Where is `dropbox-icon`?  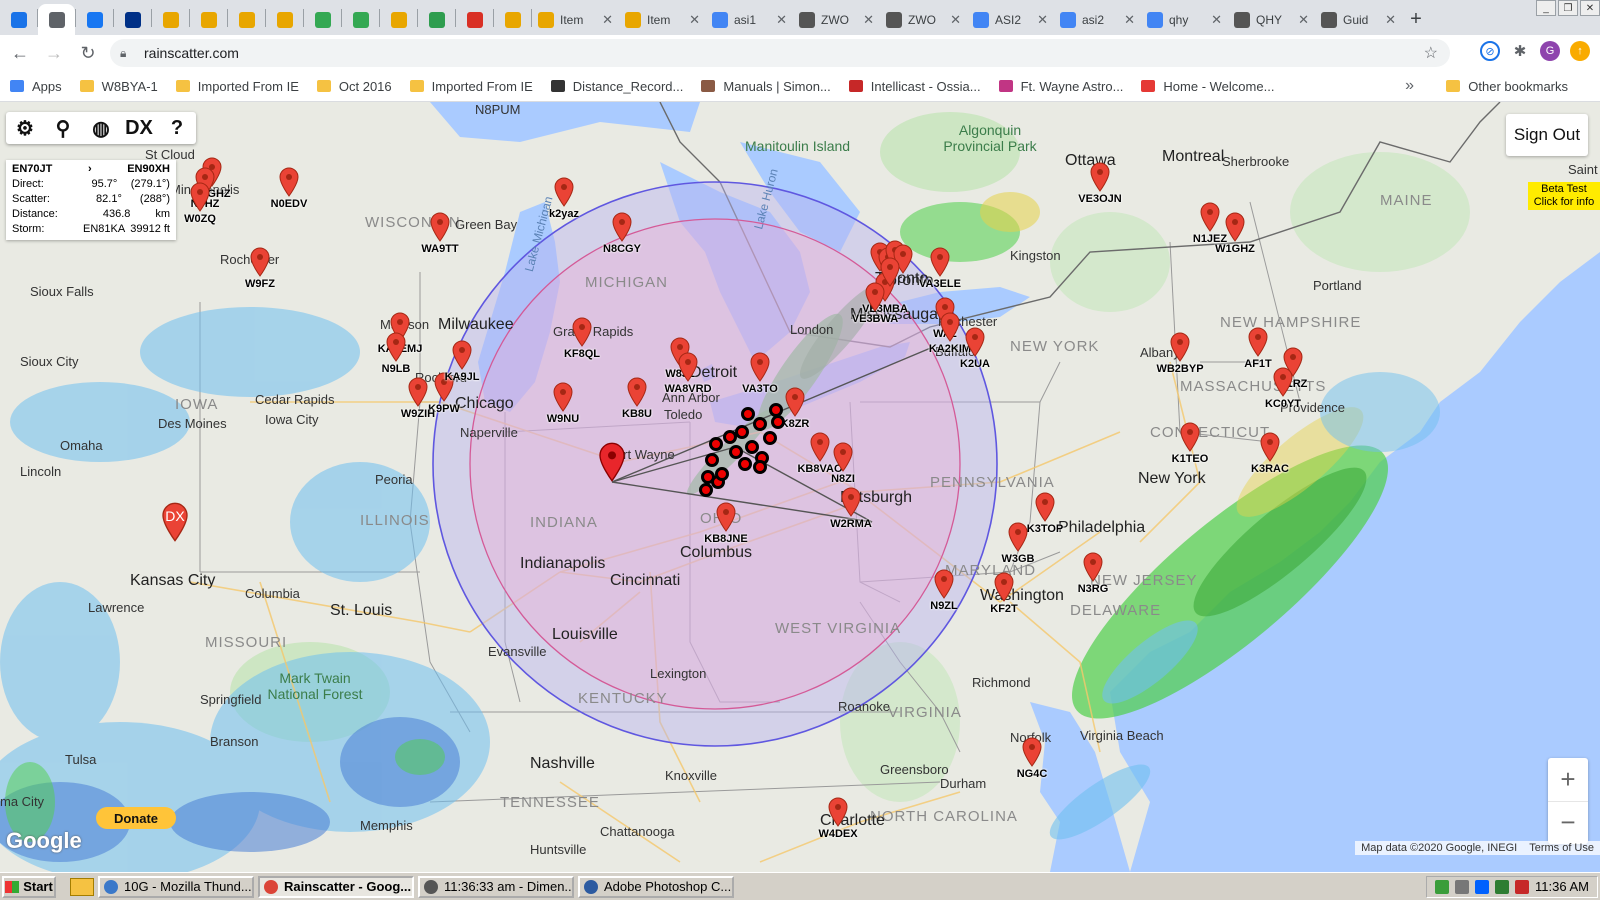 dropbox-icon is located at coordinates (1482, 886).